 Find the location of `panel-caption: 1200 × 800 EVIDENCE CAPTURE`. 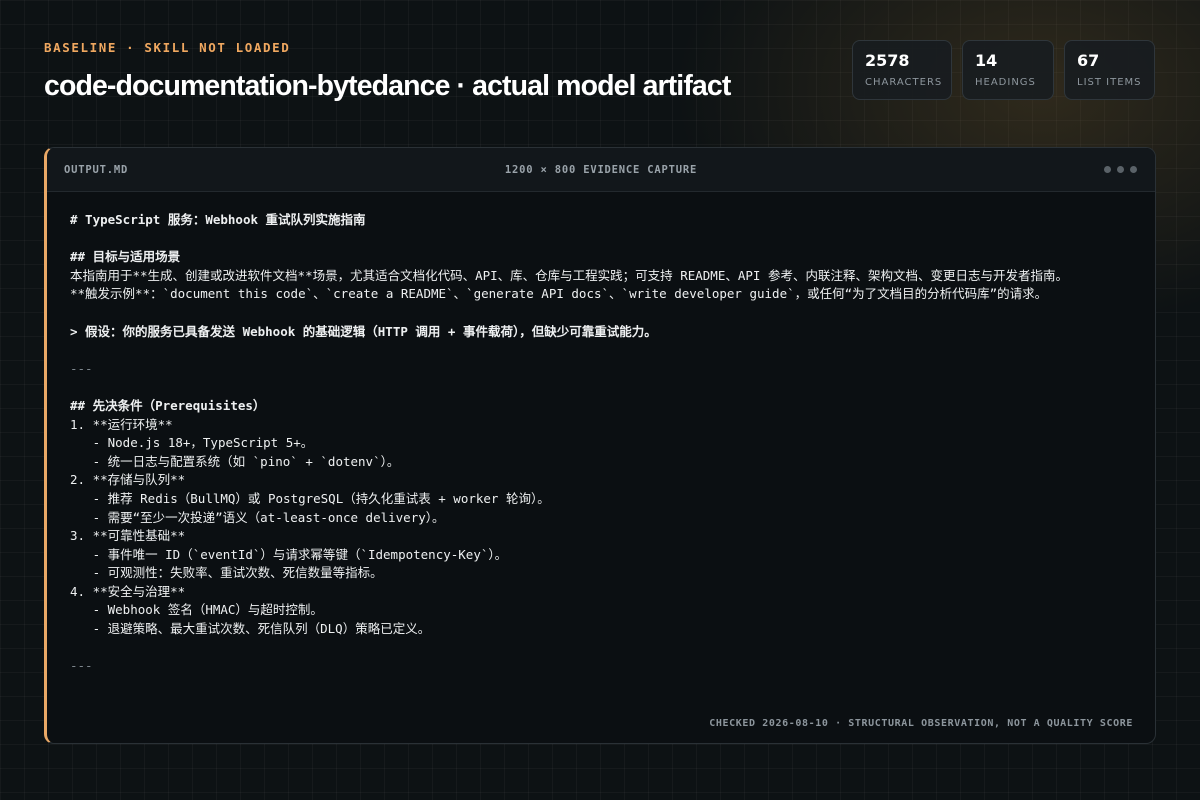

panel-caption: 1200 × 800 EVIDENCE CAPTURE is located at coordinates (601, 170).